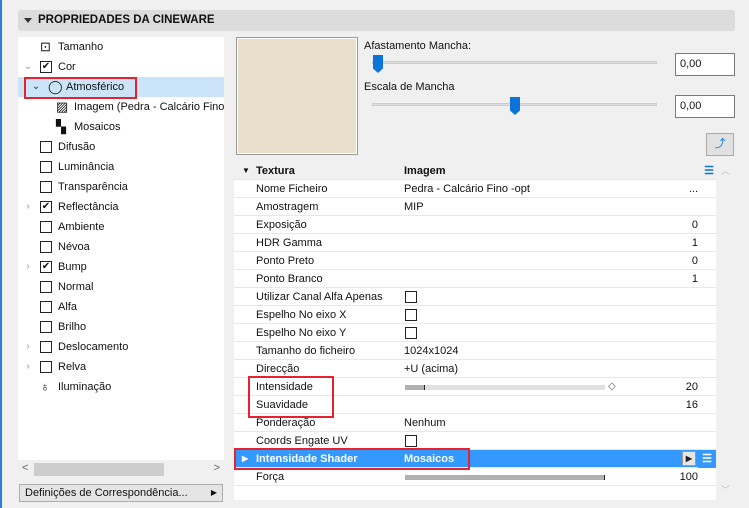 The image size is (749, 508). I want to click on row-number: 1, so click(694, 243).